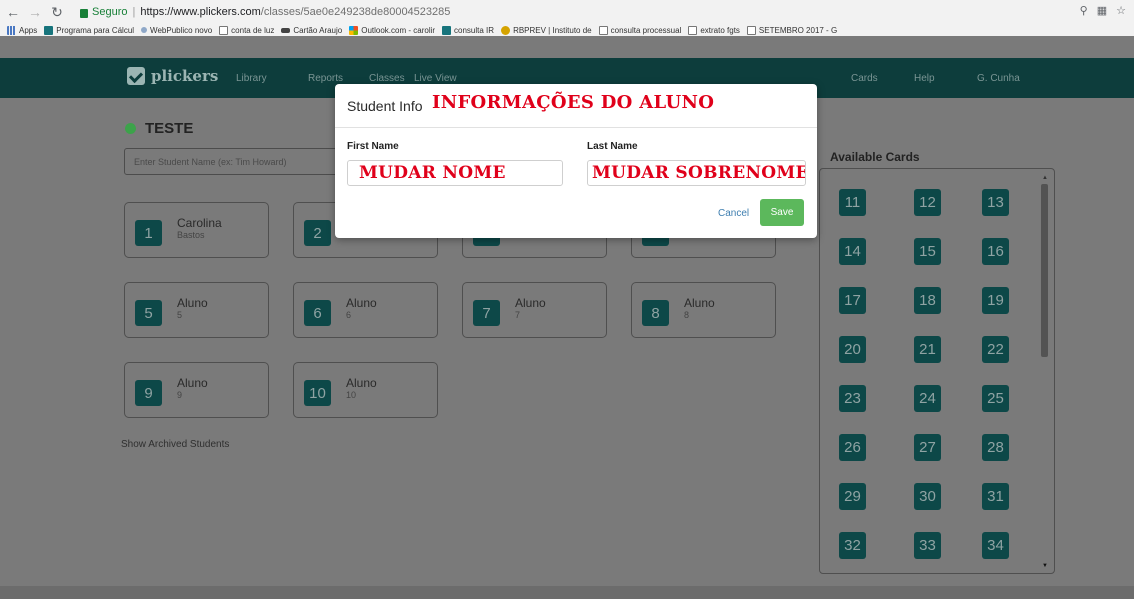 Image resolution: width=1134 pixels, height=599 pixels. Describe the element at coordinates (530, 303) in the screenshot. I see `student-first-name: Aluno` at that location.